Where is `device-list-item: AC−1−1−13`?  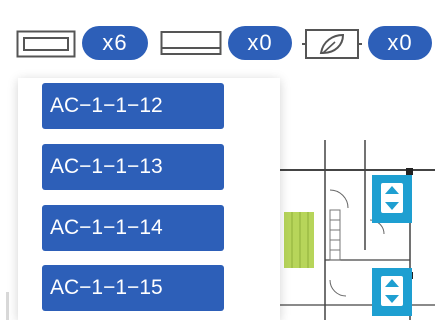
device-list-item: AC−1−1−13 is located at coordinates (133, 167).